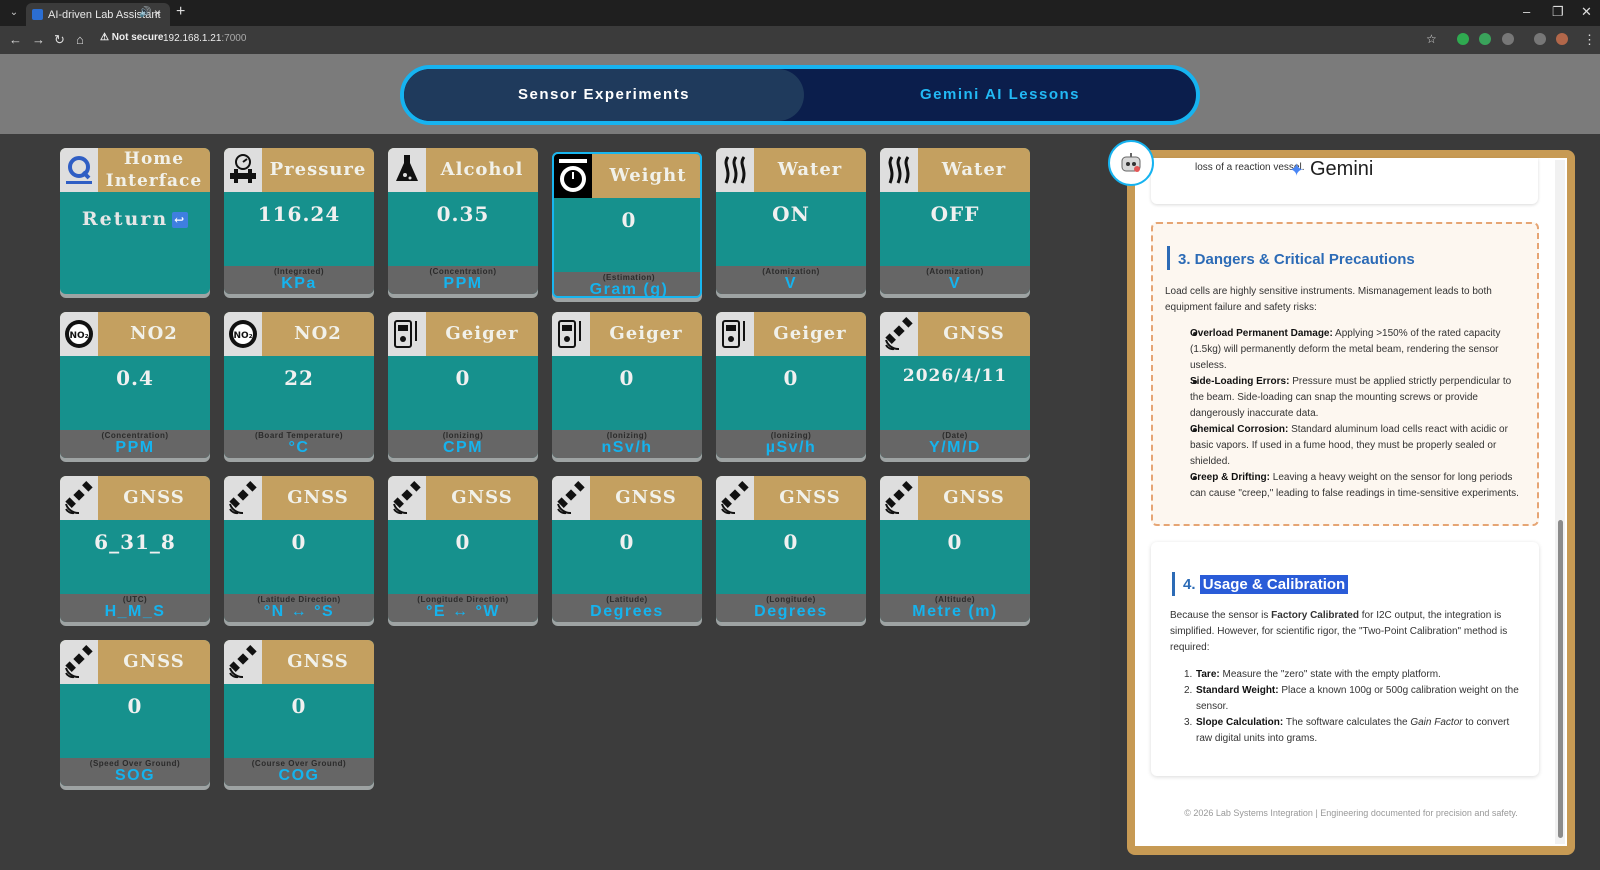 The image size is (1600, 870). I want to click on minimize-icon: –, so click(1526, 11).